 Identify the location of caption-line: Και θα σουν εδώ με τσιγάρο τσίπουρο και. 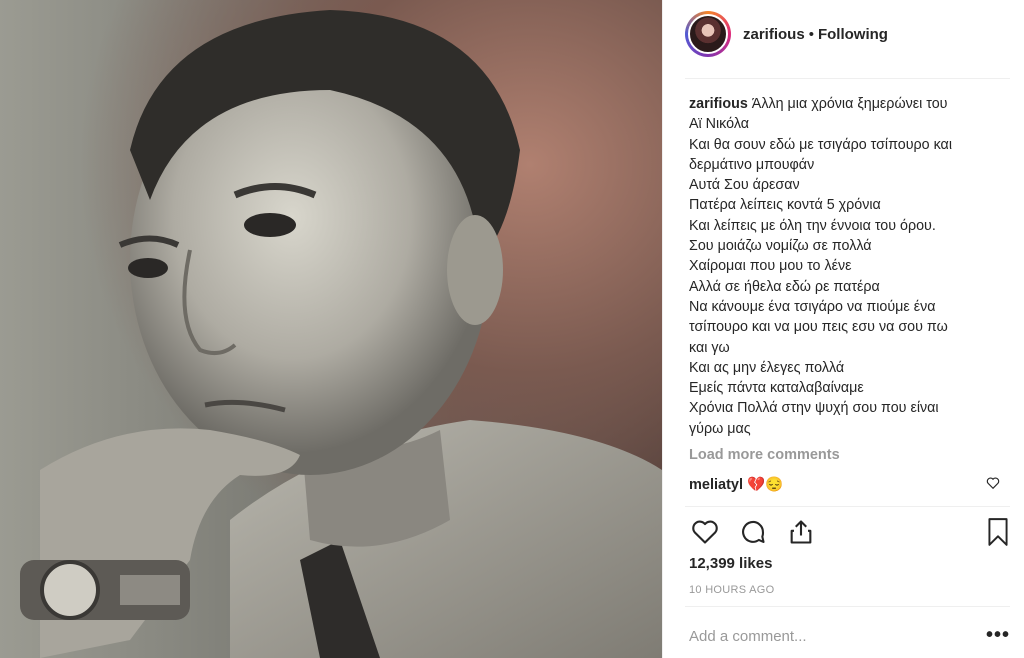
(820, 144).